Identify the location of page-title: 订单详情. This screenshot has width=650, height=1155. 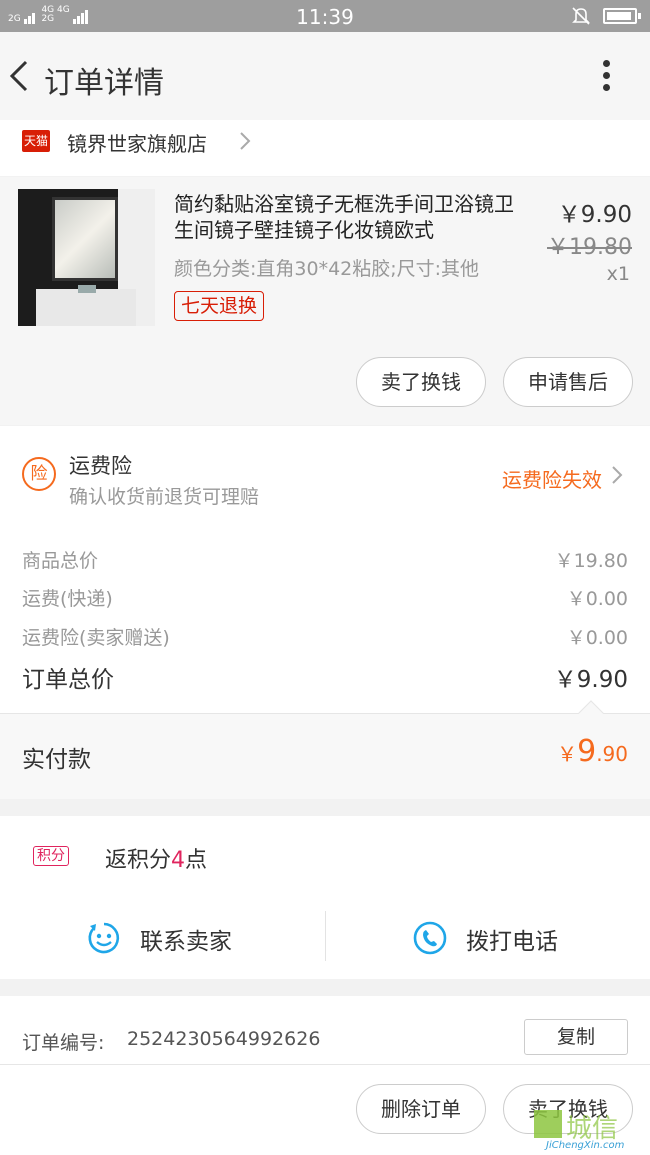
(104, 83).